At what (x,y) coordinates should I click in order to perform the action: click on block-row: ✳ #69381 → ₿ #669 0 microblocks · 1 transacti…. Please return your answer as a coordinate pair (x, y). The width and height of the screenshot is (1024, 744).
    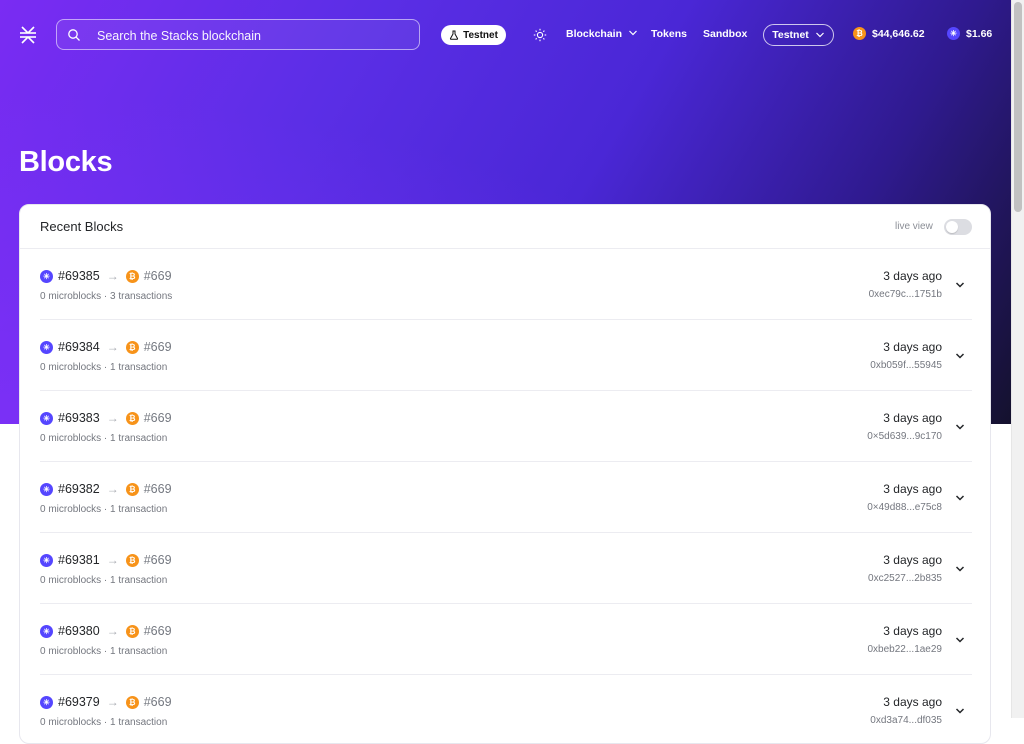
    Looking at the image, I should click on (506, 568).